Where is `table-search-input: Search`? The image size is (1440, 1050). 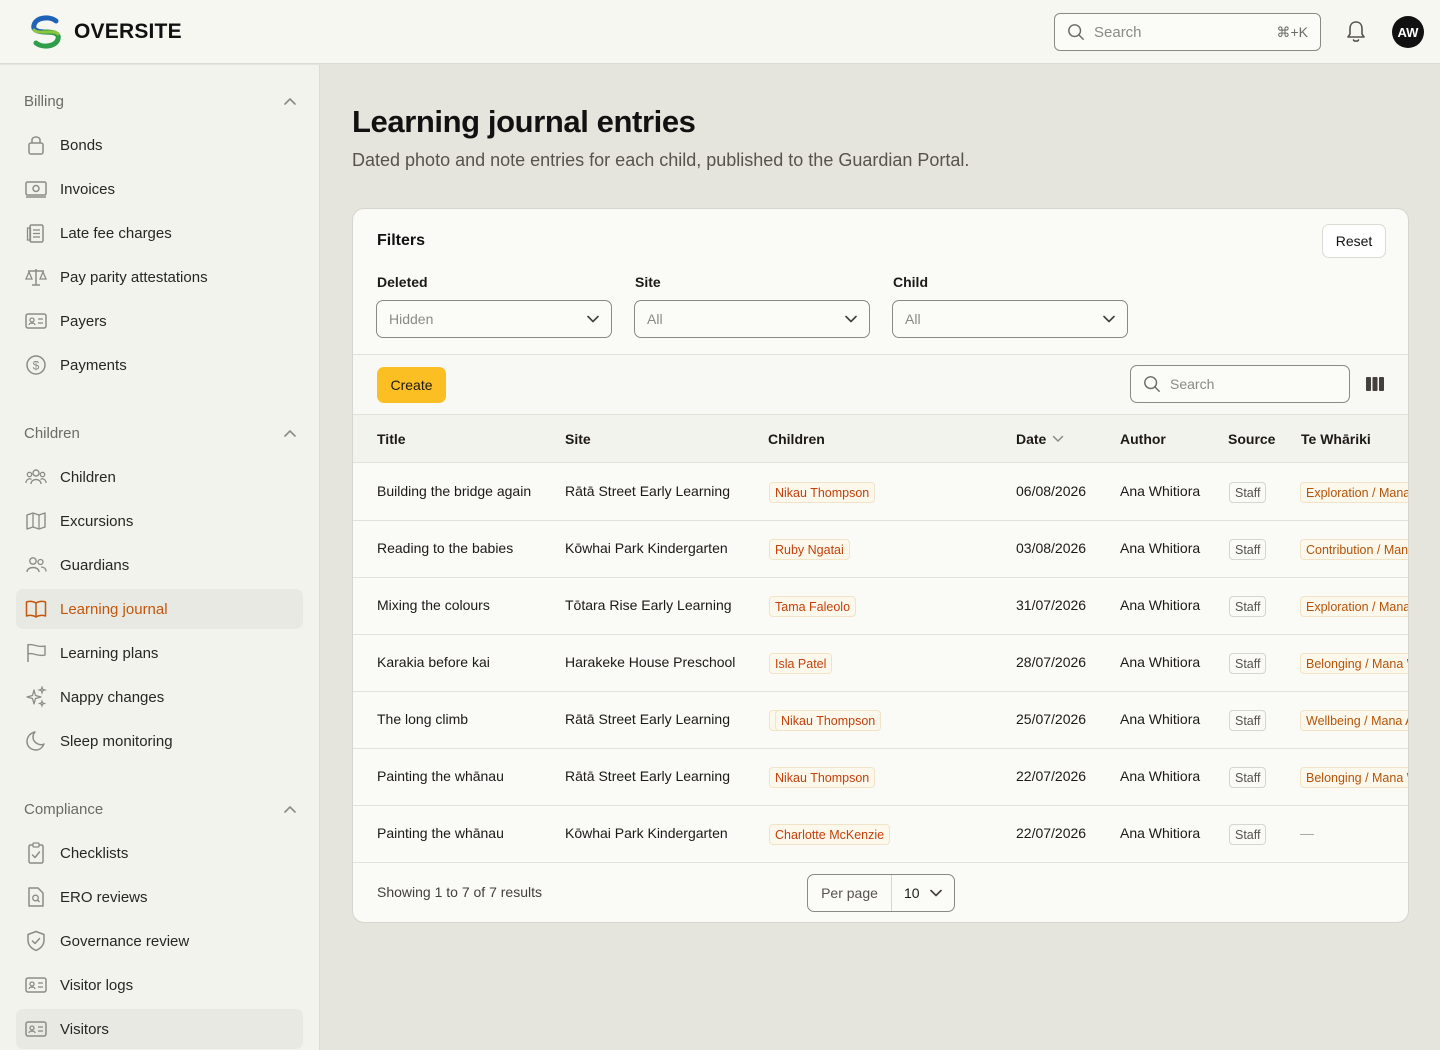
table-search-input: Search is located at coordinates (1240, 384).